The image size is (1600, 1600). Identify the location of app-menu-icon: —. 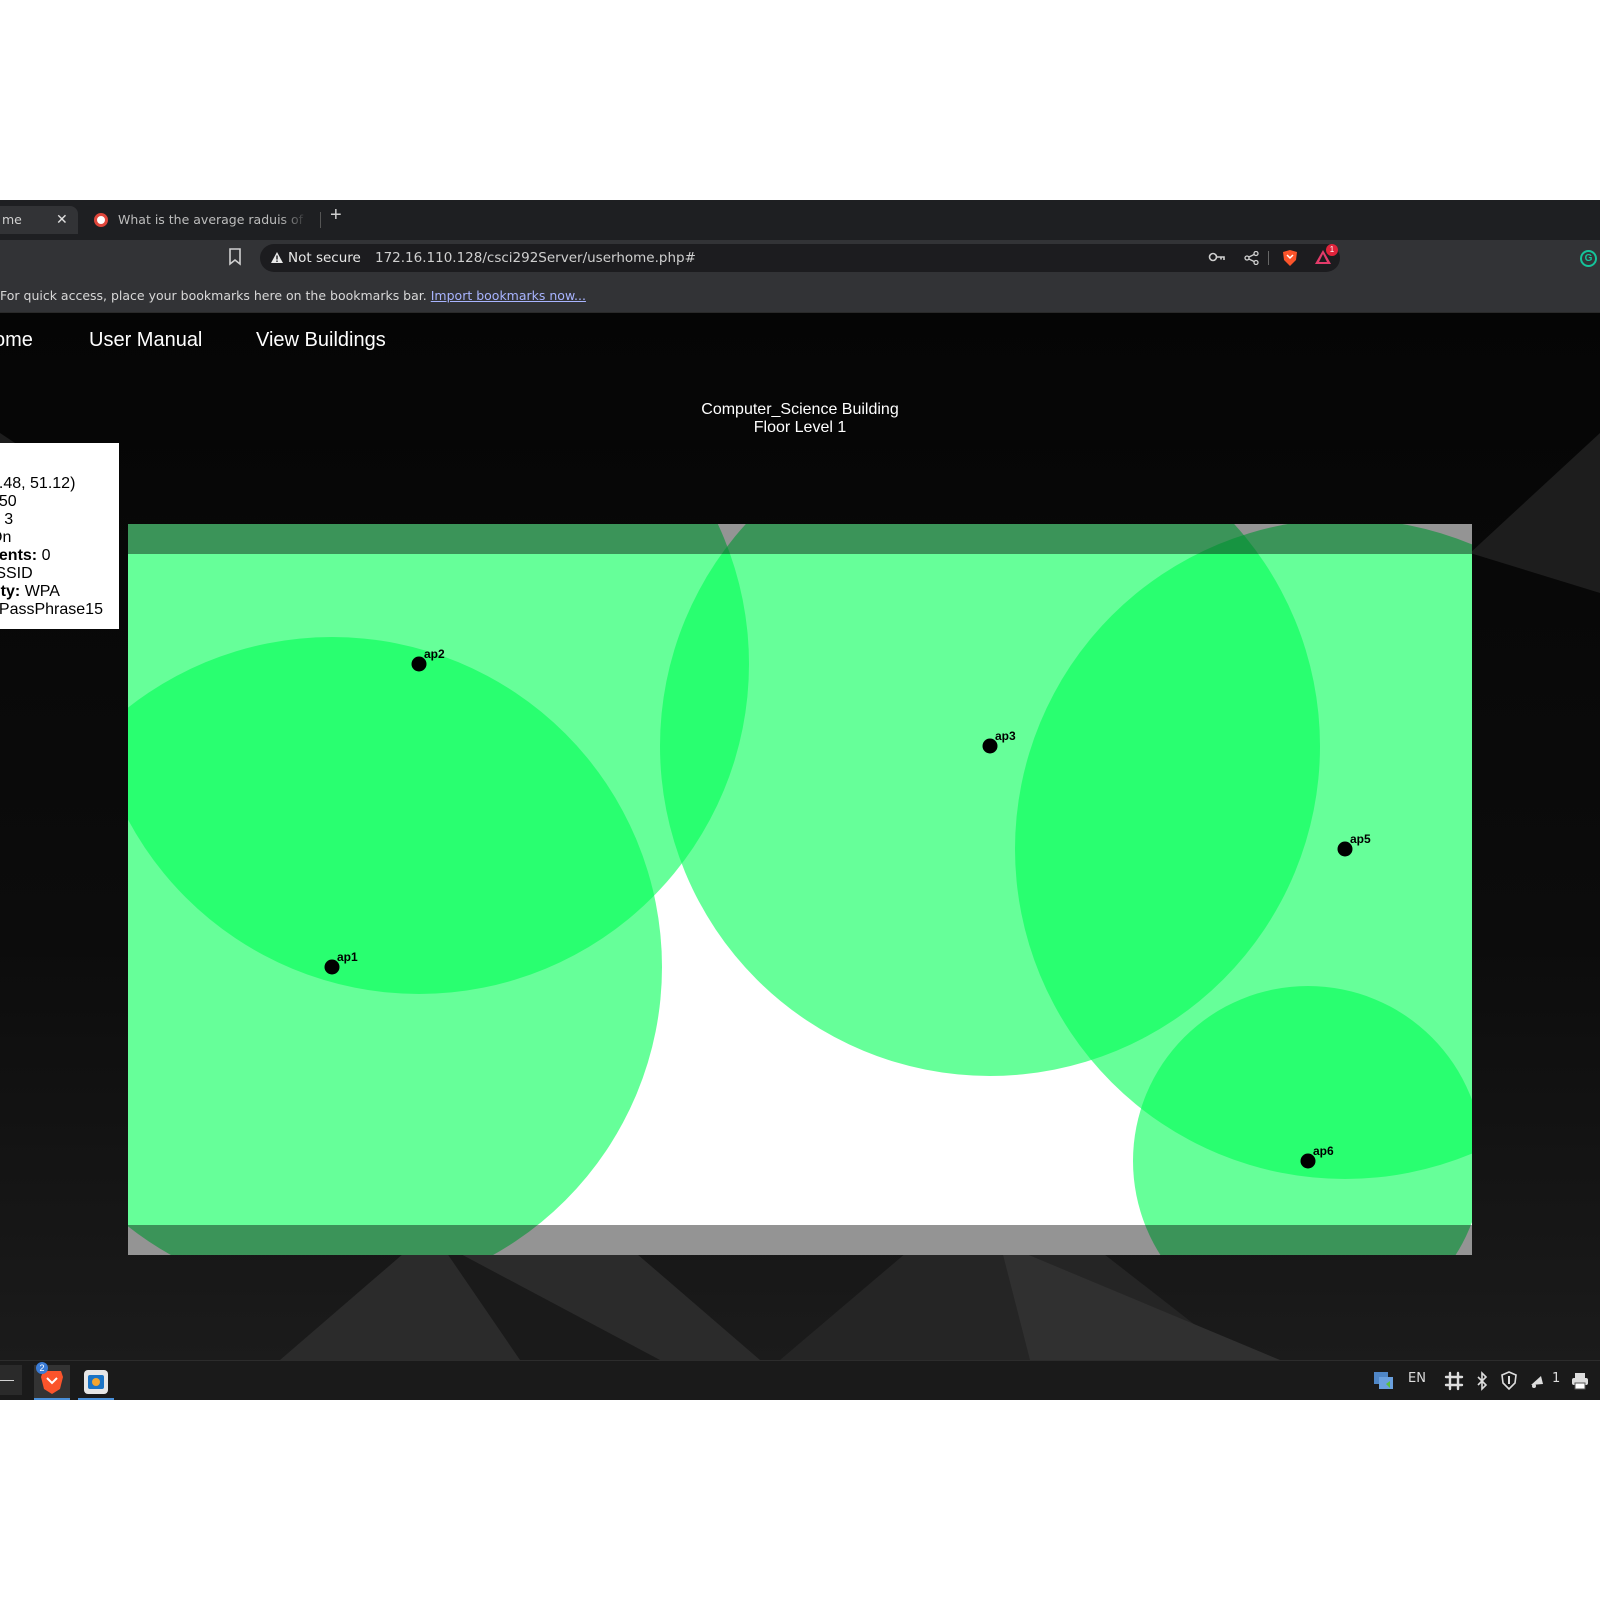
(11, 1380).